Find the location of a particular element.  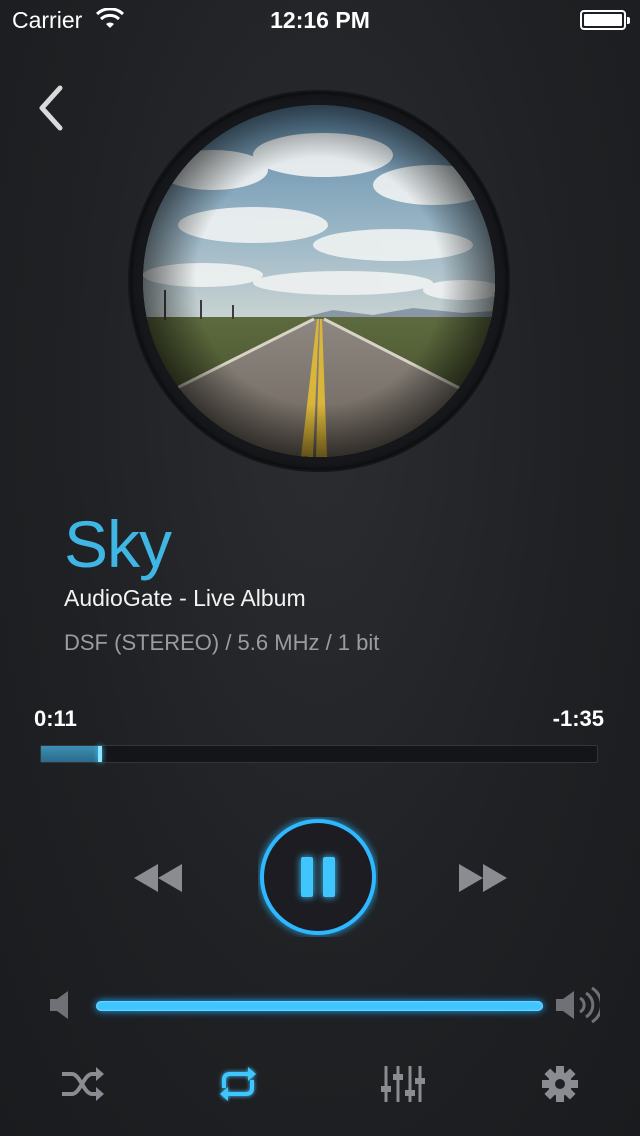

equalizer-icon is located at coordinates (402, 1084).